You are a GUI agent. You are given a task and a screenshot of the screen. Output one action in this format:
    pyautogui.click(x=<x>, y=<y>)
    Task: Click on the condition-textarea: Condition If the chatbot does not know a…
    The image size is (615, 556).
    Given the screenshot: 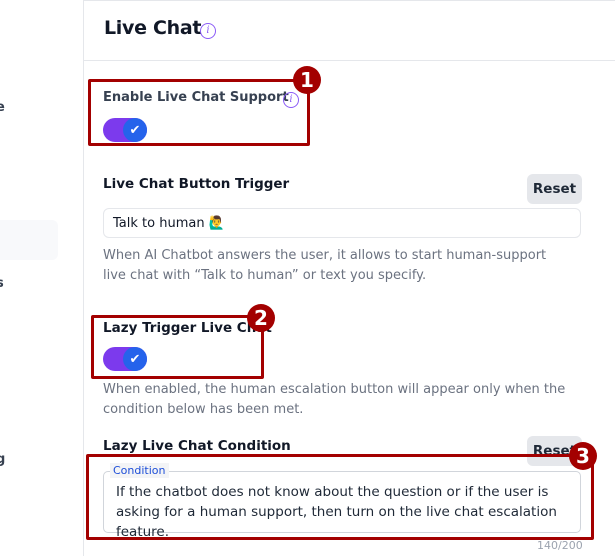 What is the action you would take?
    pyautogui.click(x=342, y=501)
    